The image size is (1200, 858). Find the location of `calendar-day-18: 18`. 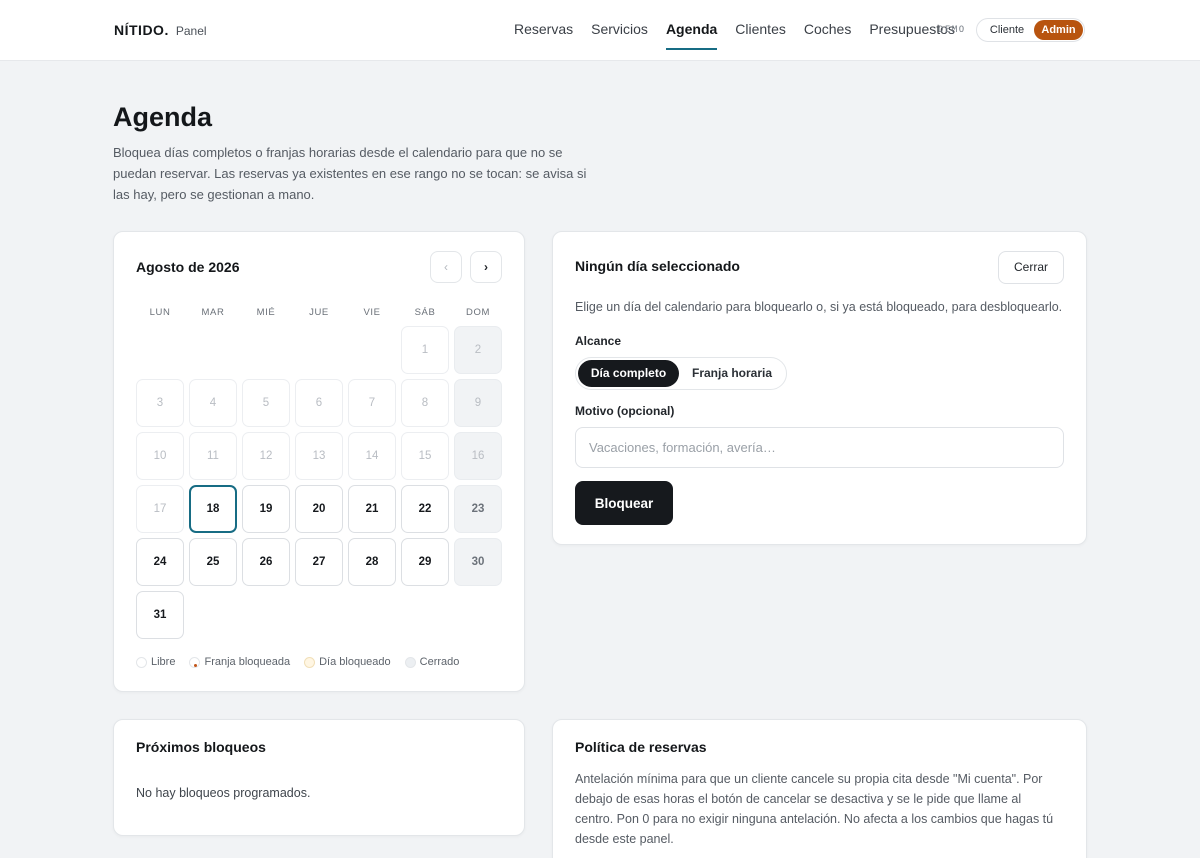

calendar-day-18: 18 is located at coordinates (213, 509).